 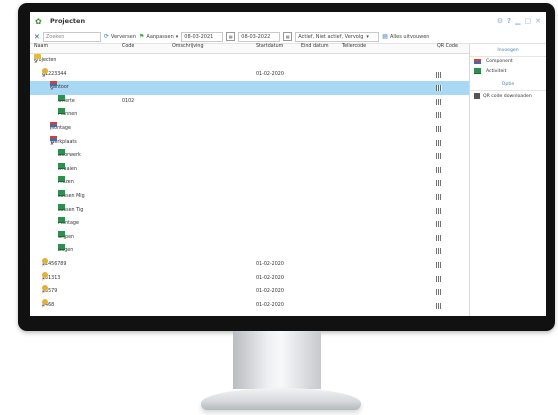 I want to click on date-from-field: 08-03-2021, so click(x=202, y=36).